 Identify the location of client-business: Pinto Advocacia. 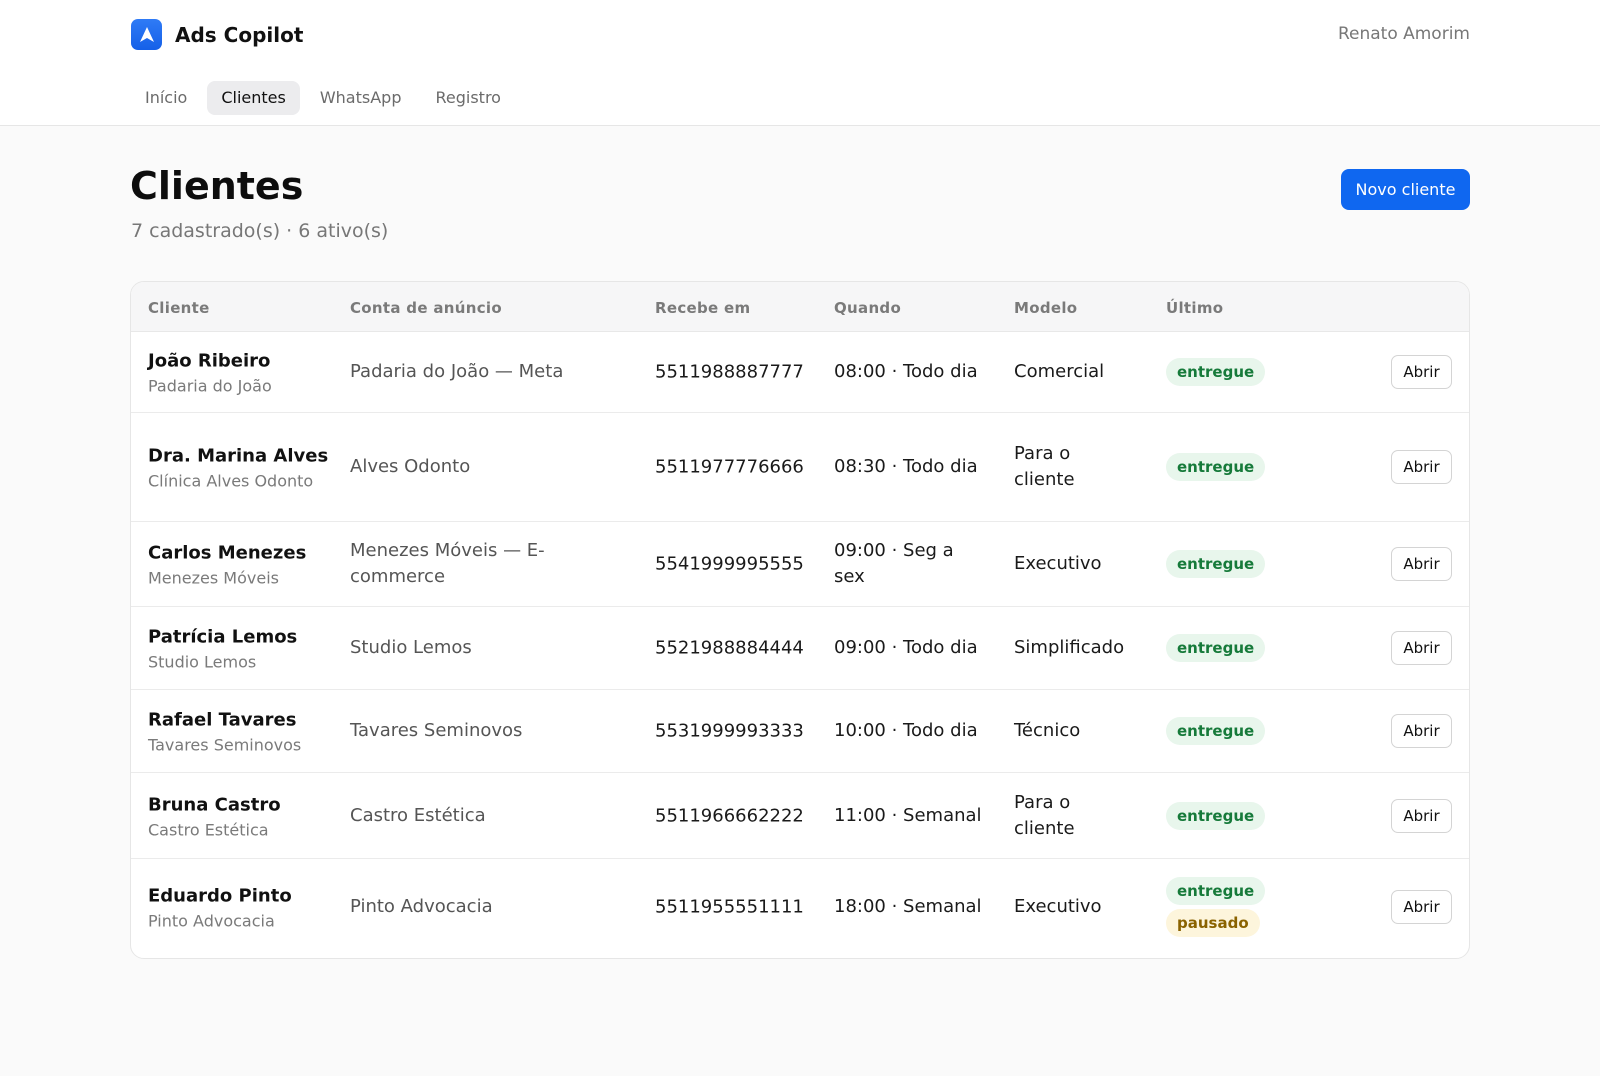
(211, 920).